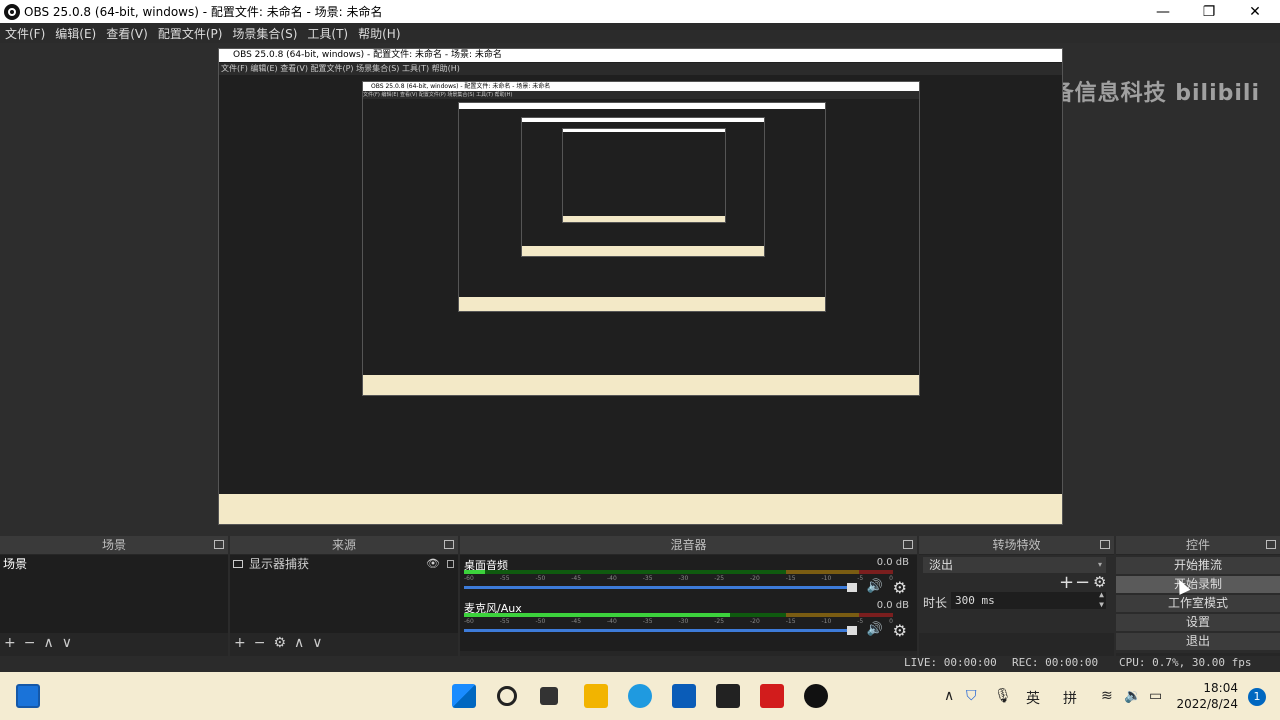 The height and width of the screenshot is (720, 1280). I want to click on studio-mode-button: 工作室模式, so click(1198, 603).